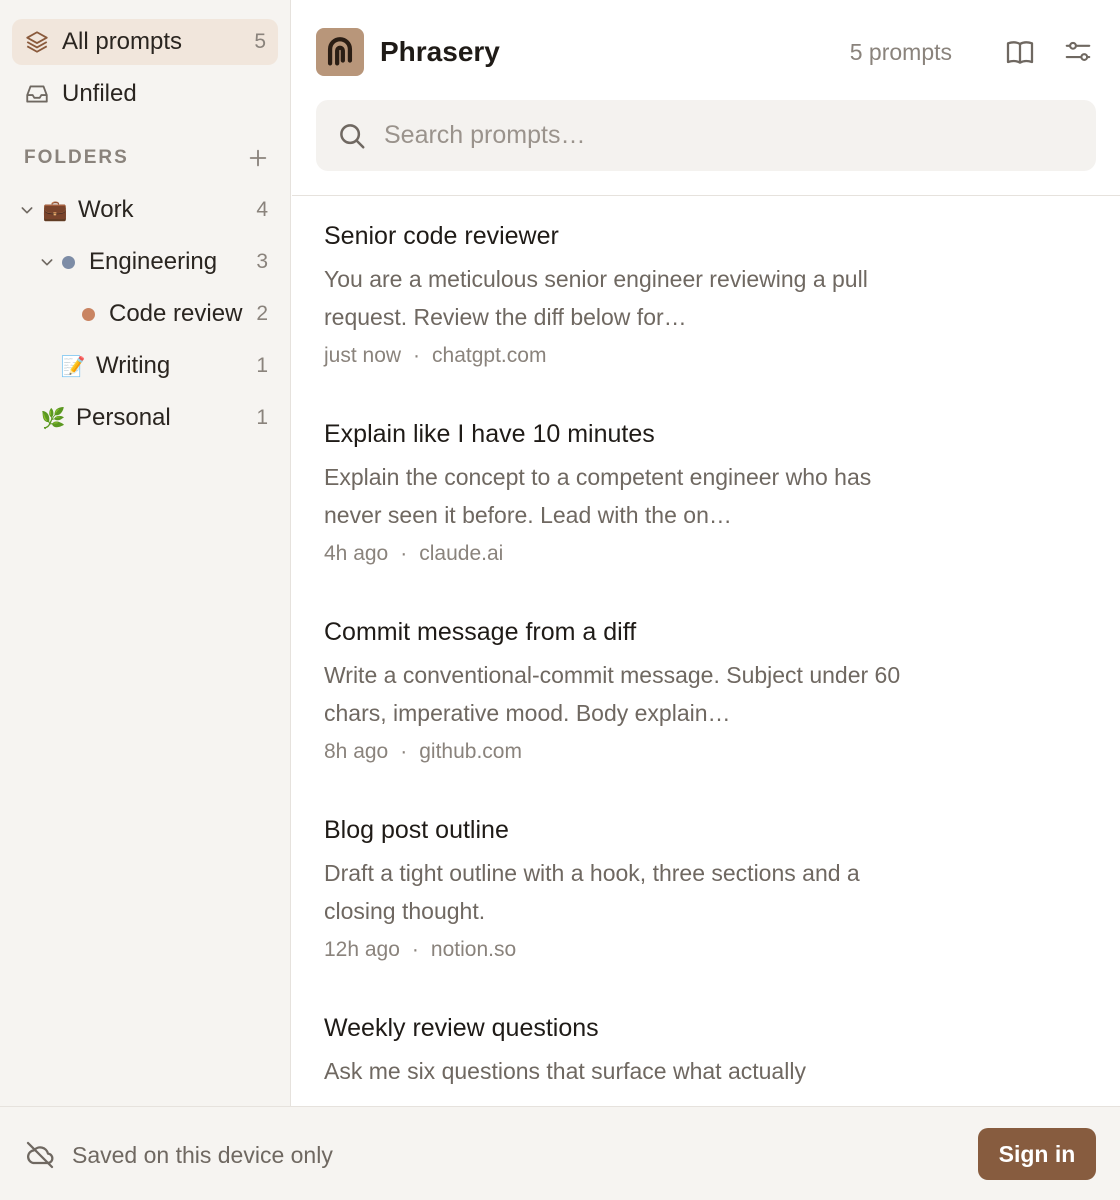  What do you see at coordinates (40, 1155) in the screenshot?
I see `cloud-off-icon` at bounding box center [40, 1155].